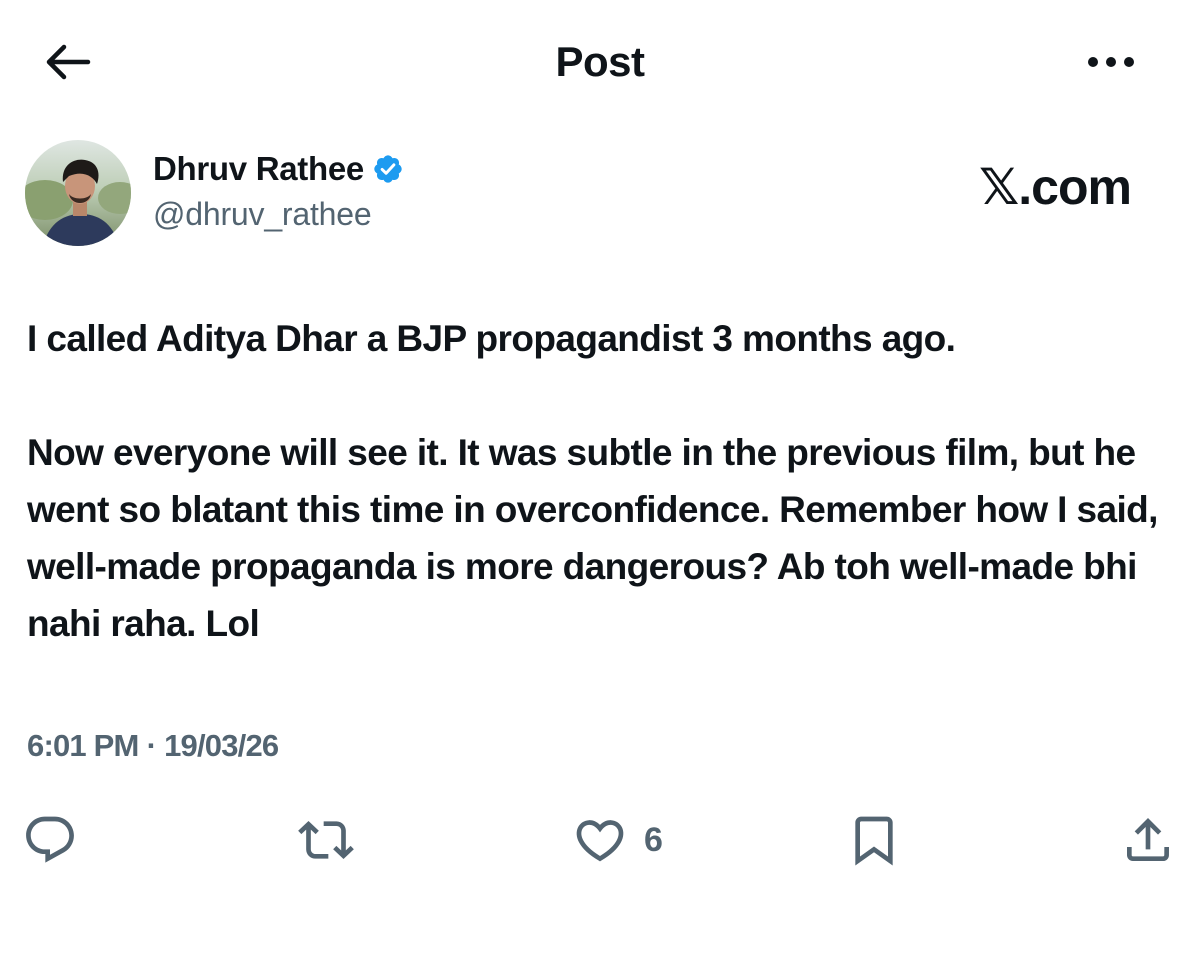 The image size is (1200, 959). I want to click on author-name-row: Dhruv Rathee, so click(278, 169).